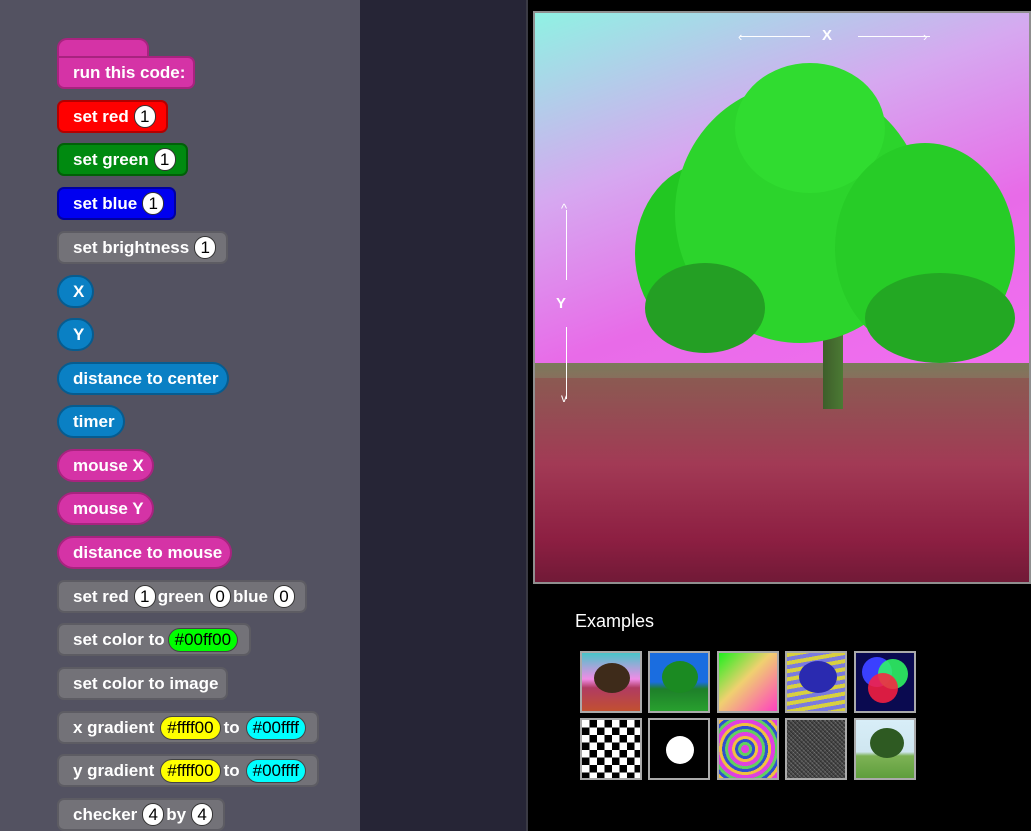  I want to click on mouse-x-block: mouse X, so click(105, 465).